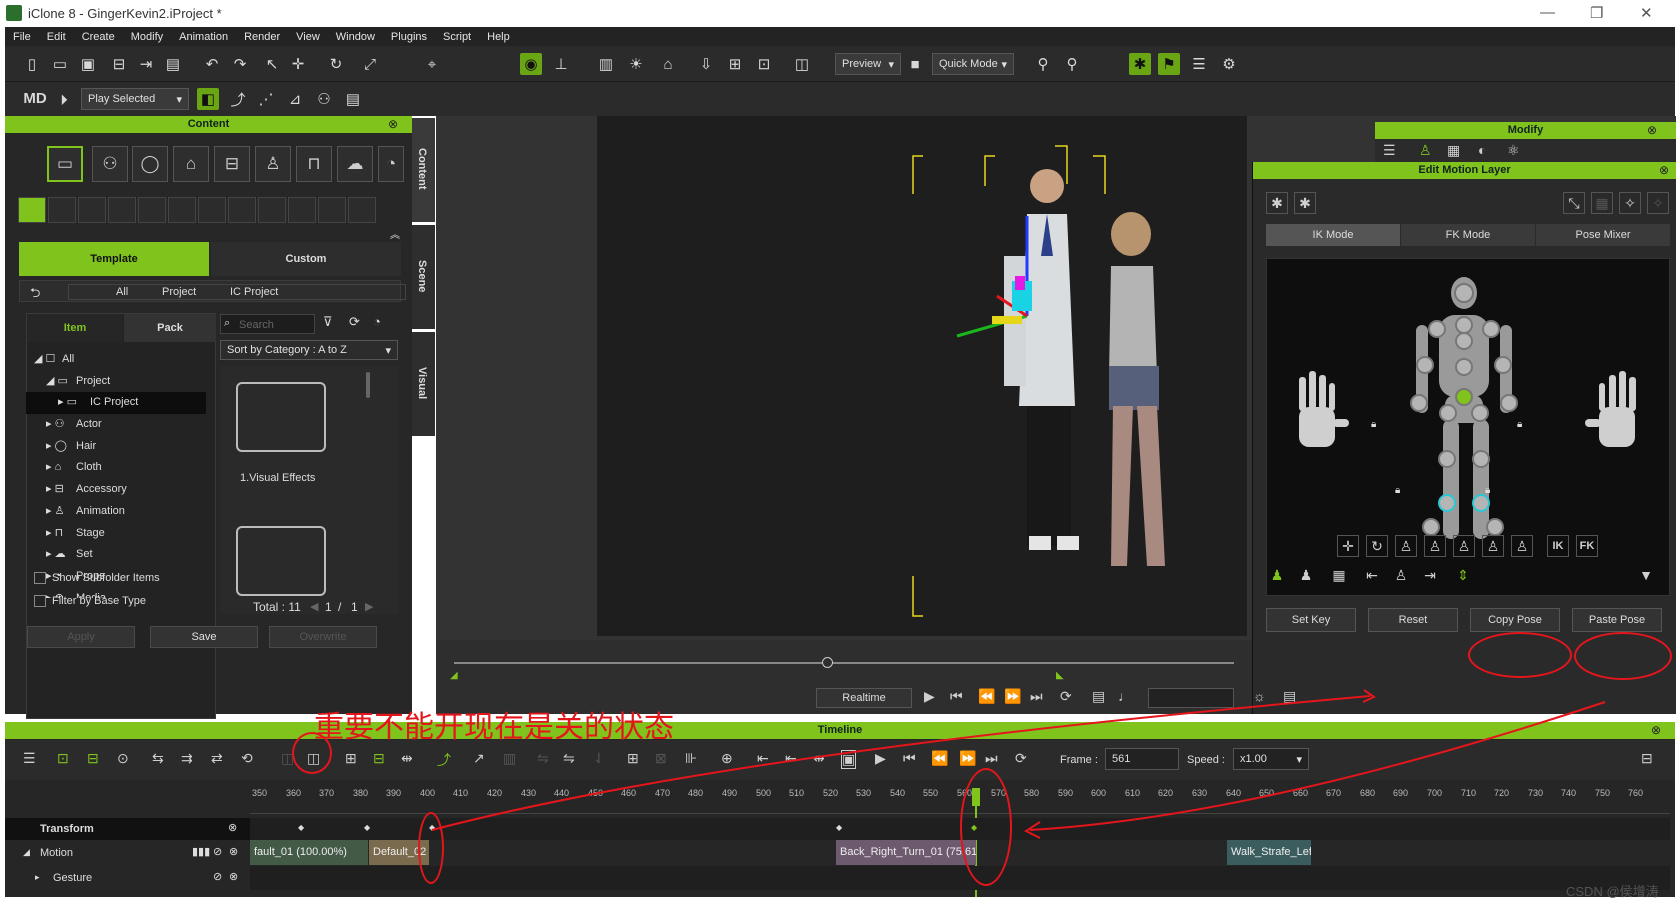  I want to click on category-actor-icon: ⚇, so click(110, 164).